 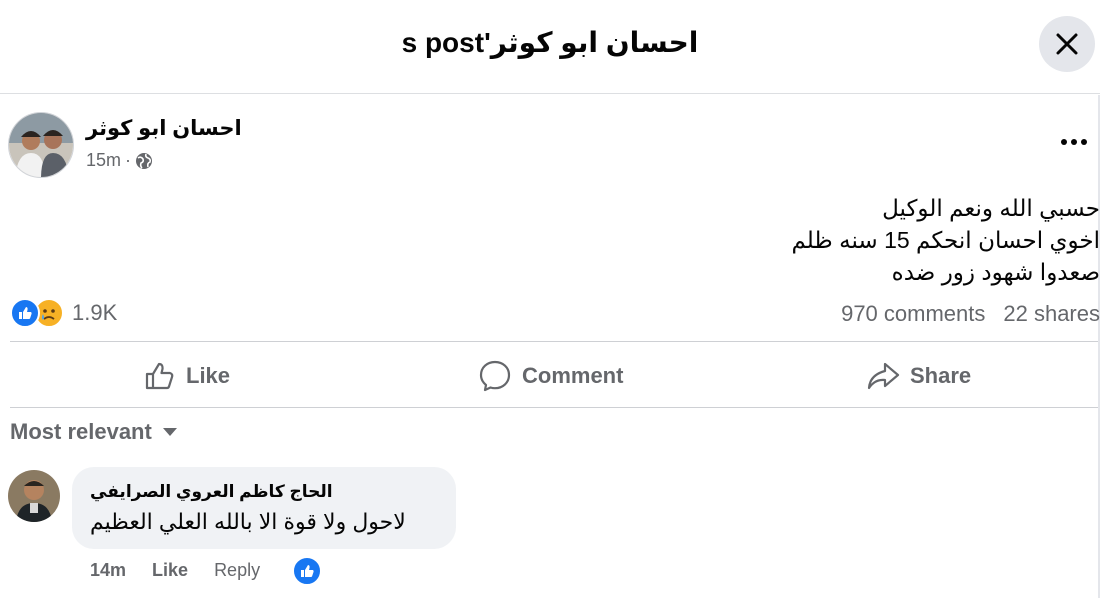 What do you see at coordinates (169, 432) in the screenshot?
I see `caret-down-icon` at bounding box center [169, 432].